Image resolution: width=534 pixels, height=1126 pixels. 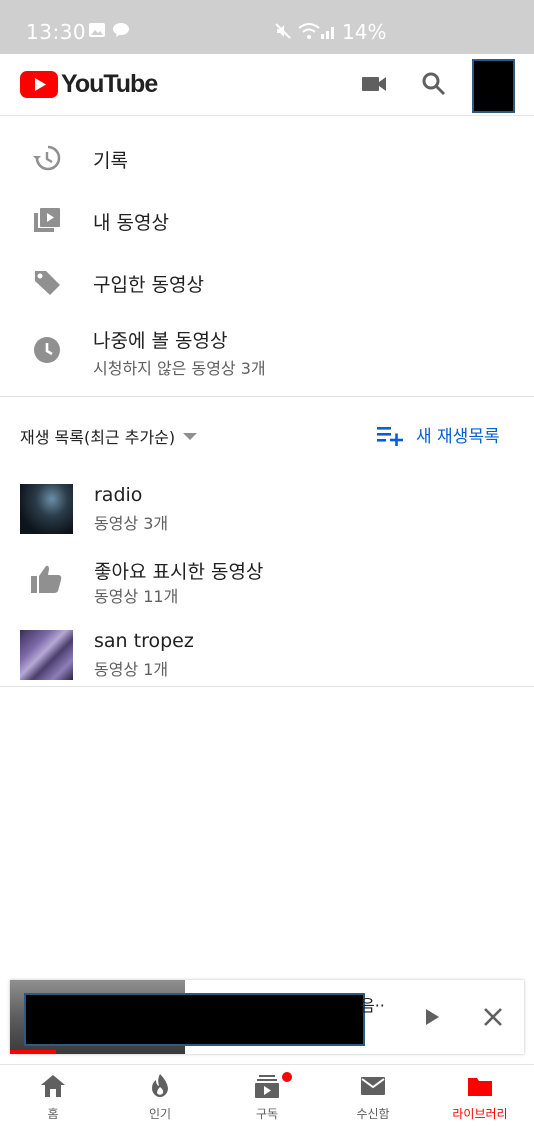 What do you see at coordinates (109, 84) in the screenshot?
I see `logo-text: YouTube` at bounding box center [109, 84].